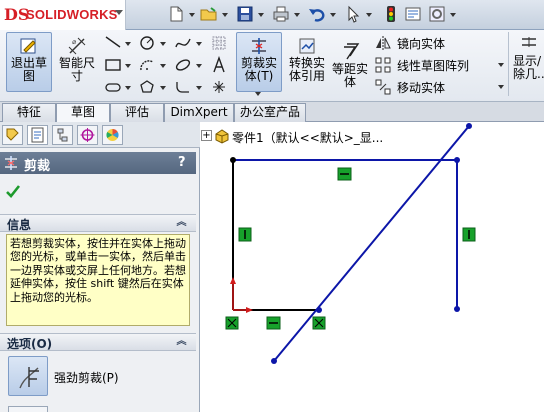  I want to click on trim-entities-button: 剪裁实 体(T), so click(259, 62).